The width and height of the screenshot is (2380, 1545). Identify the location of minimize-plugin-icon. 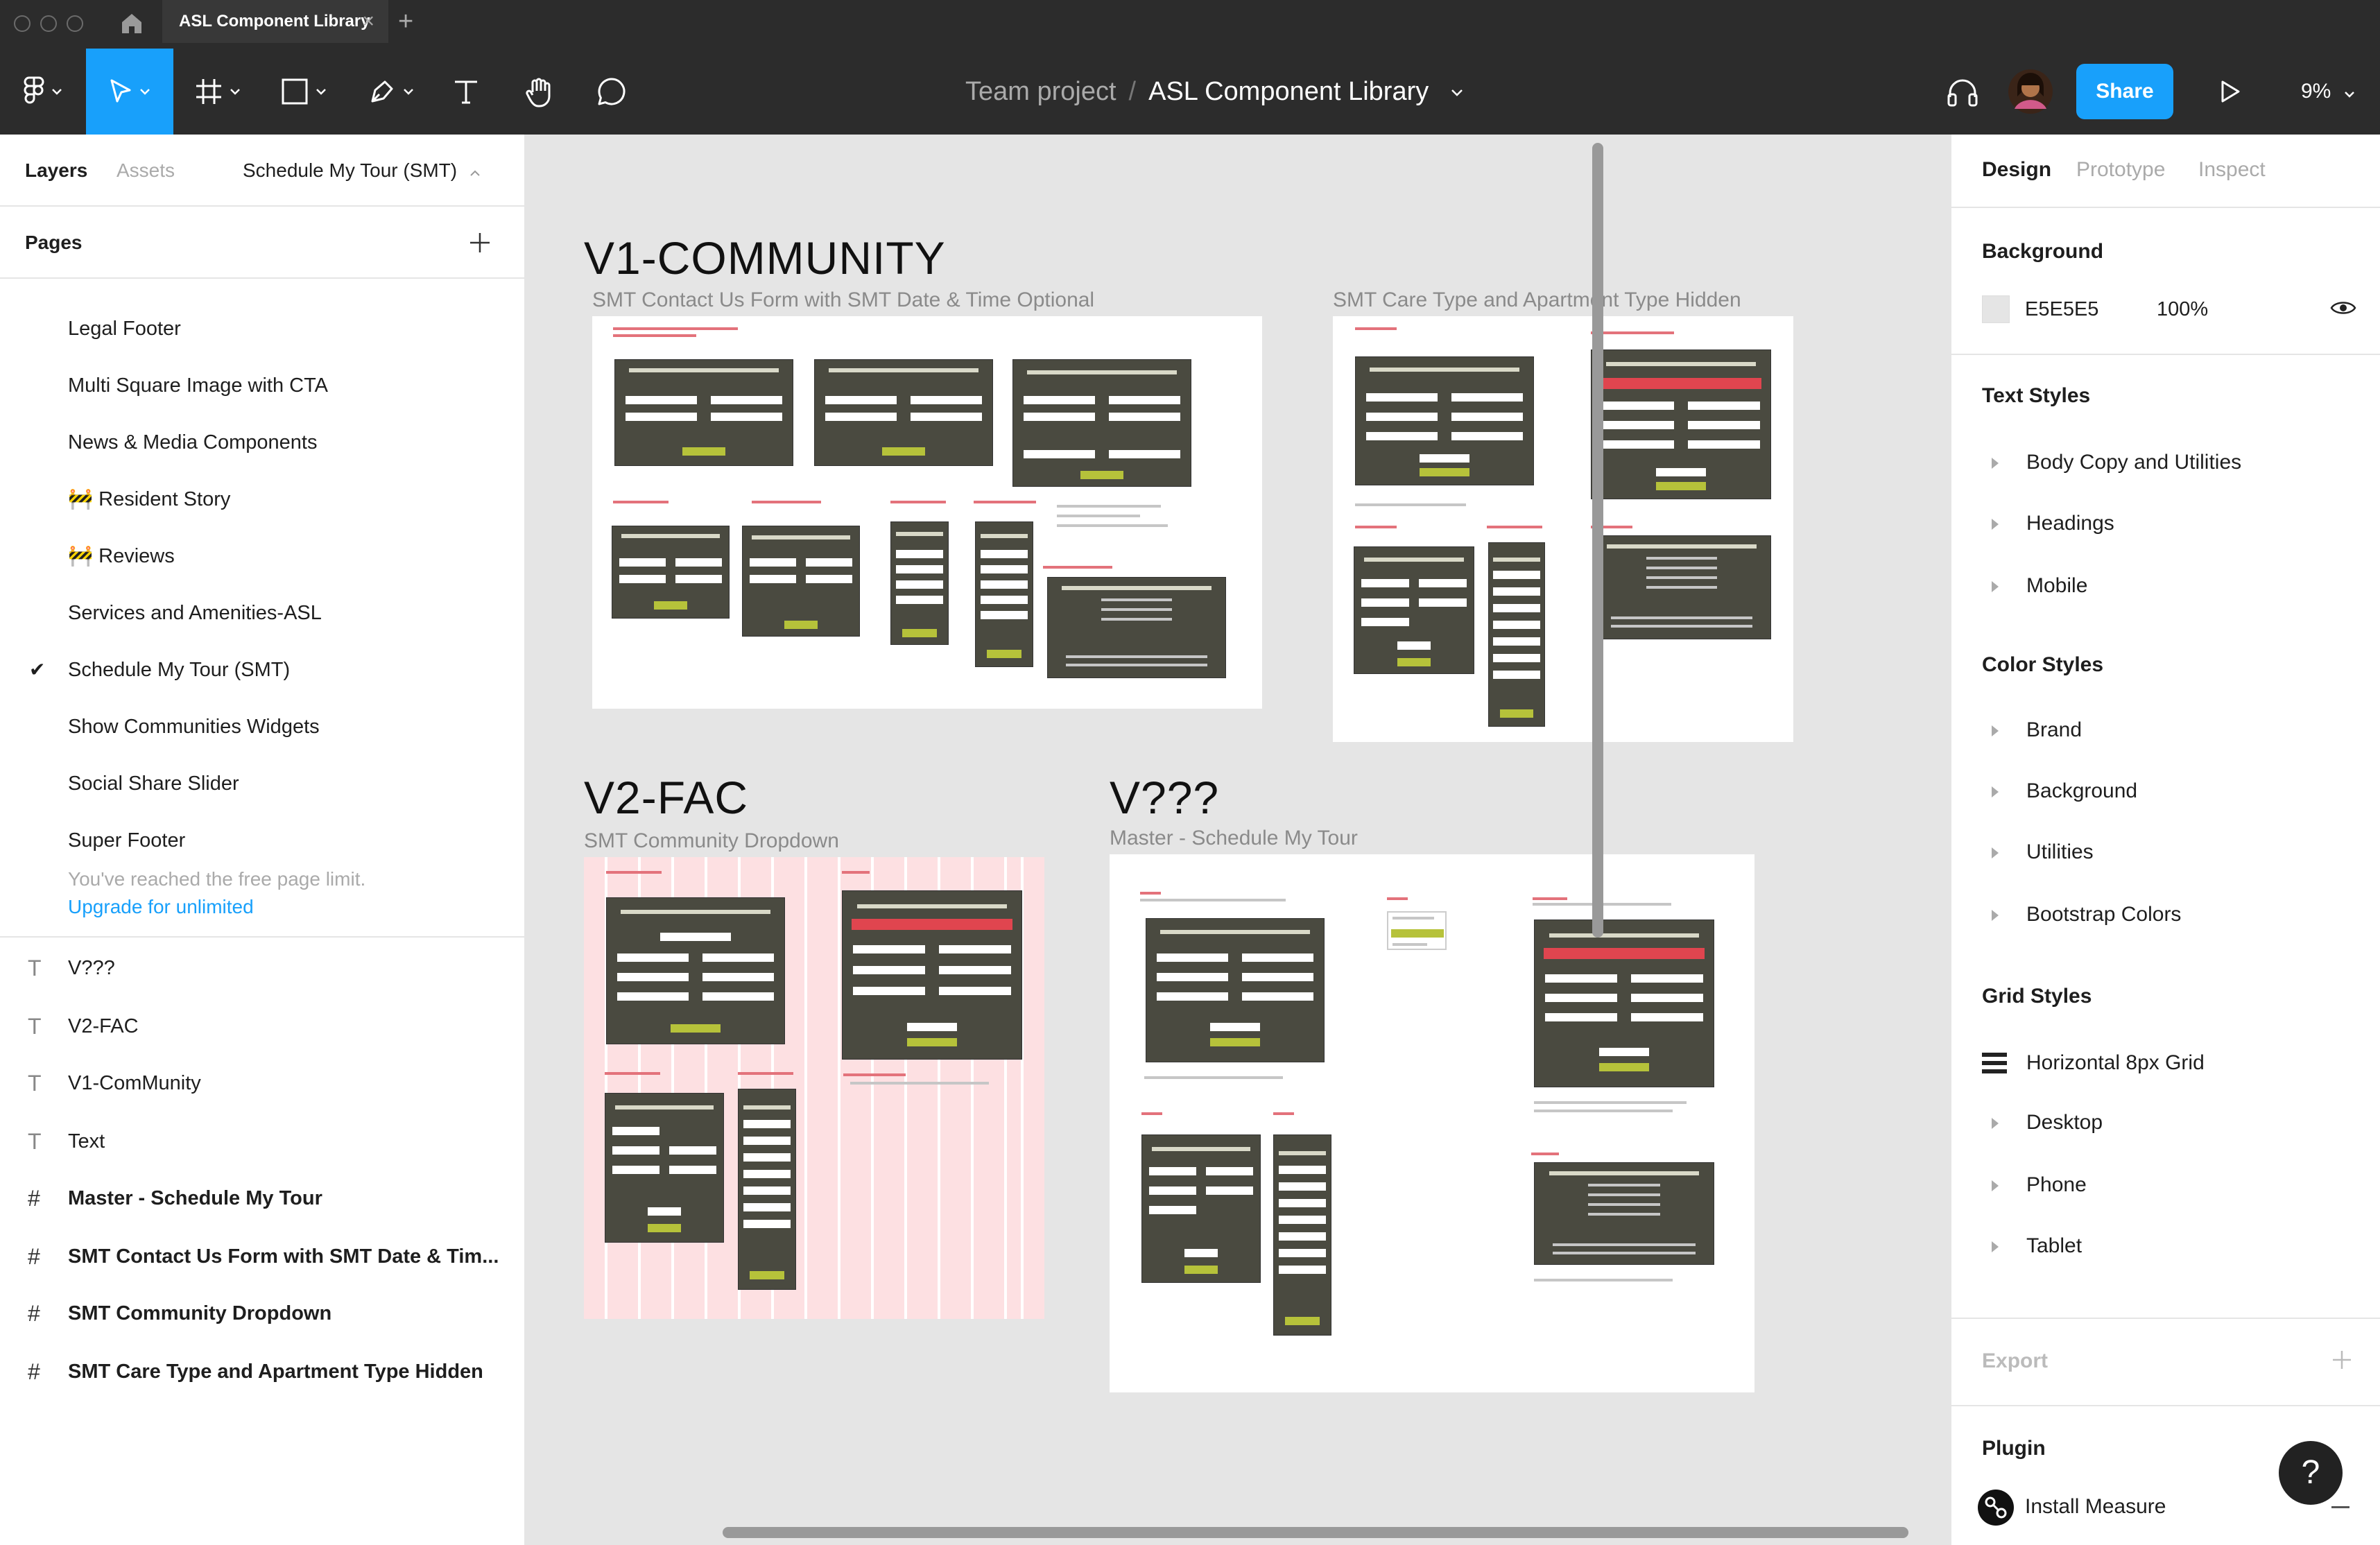
(2340, 1507).